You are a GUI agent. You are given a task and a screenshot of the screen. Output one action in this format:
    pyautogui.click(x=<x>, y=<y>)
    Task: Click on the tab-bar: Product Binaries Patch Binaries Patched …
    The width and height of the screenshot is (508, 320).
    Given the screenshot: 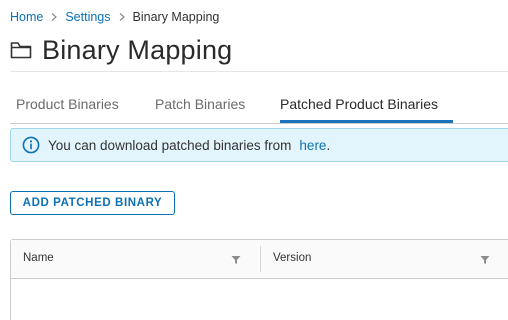 What is the action you would take?
    pyautogui.click(x=259, y=105)
    